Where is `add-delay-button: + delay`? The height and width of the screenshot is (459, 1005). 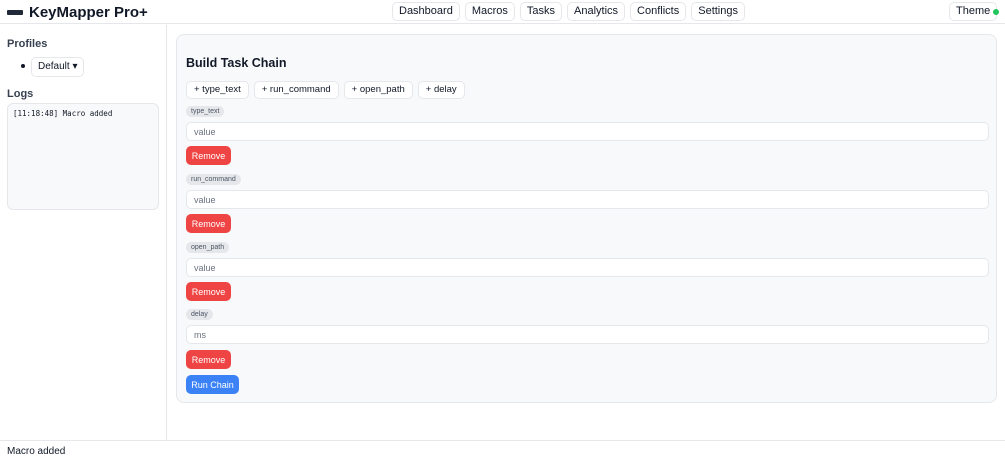
add-delay-button: + delay is located at coordinates (441, 90).